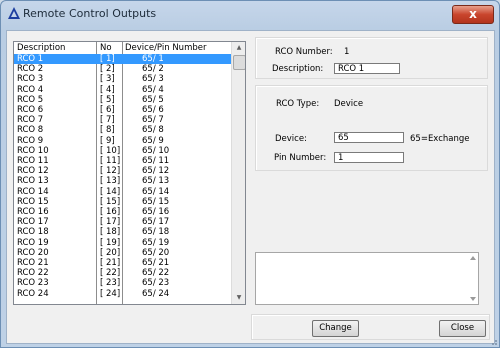  I want to click on list-item-number: [ 16], so click(110, 212).